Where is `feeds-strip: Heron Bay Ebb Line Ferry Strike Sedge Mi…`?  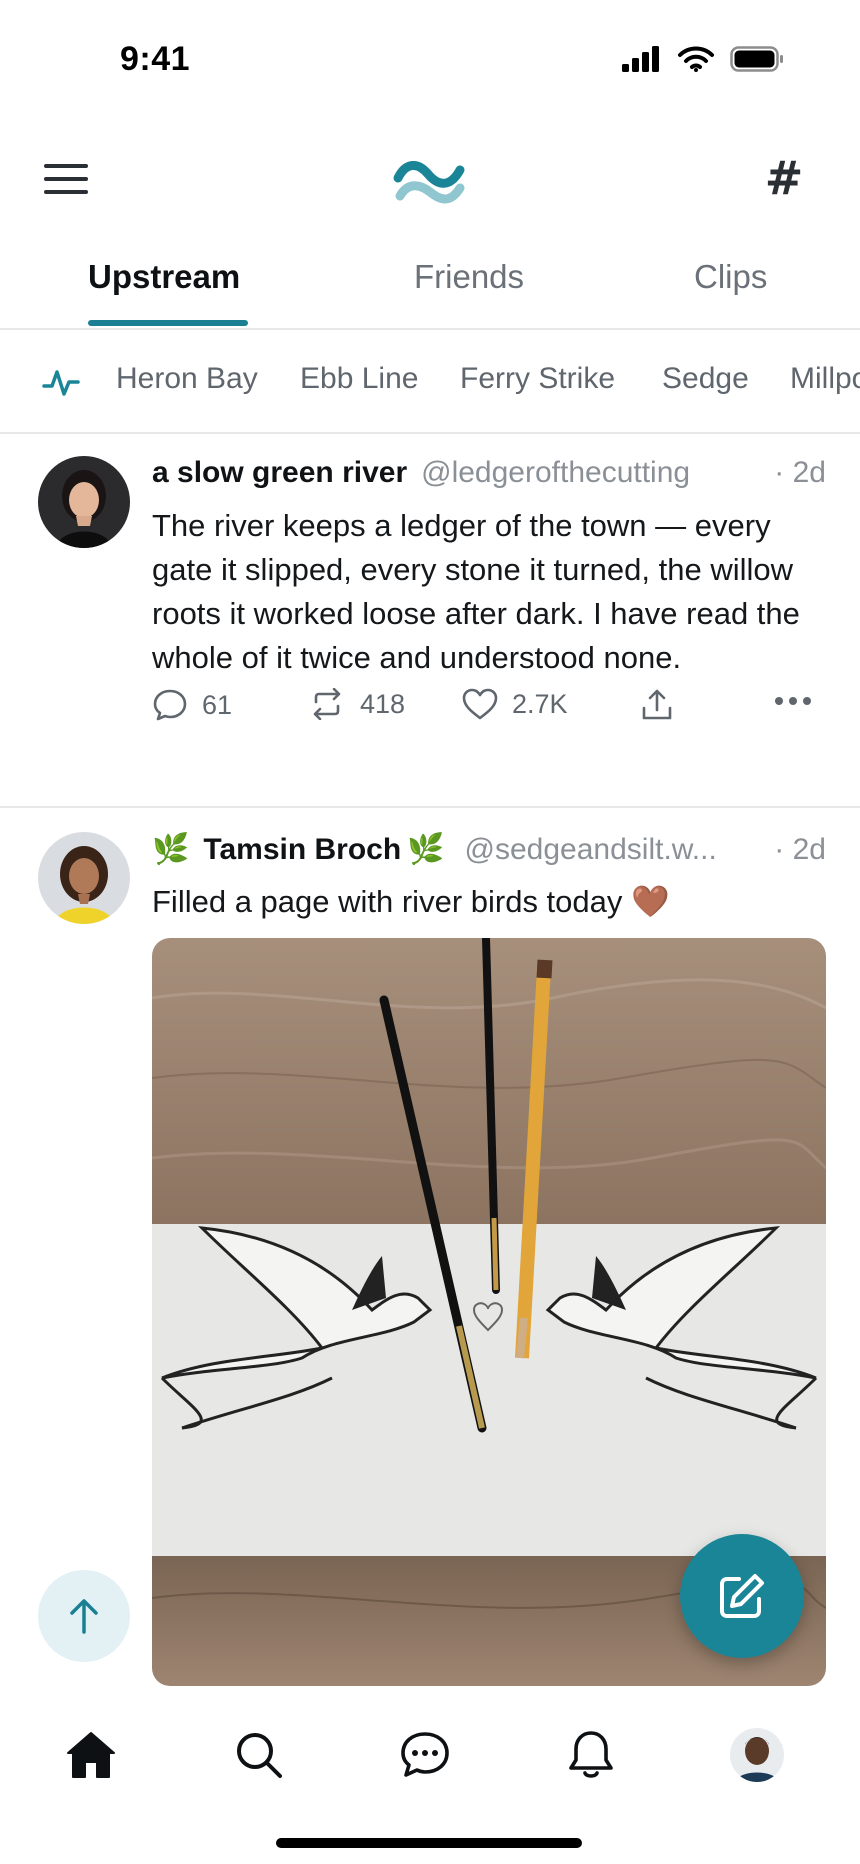
feeds-strip: Heron Bay Ebb Line Ferry Strike Sedge Mi… is located at coordinates (430, 383).